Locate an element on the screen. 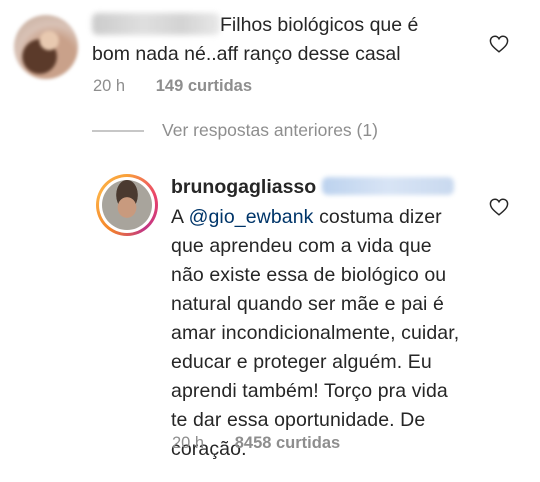 The width and height of the screenshot is (540, 482). comment-1-line-2: bom nada né..aff ranço desse casal is located at coordinates (246, 54).